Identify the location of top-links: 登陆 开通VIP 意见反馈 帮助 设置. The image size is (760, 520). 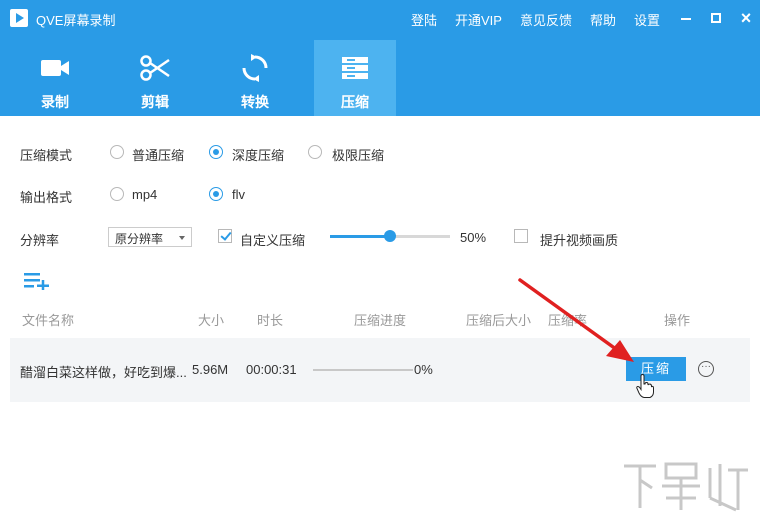
(535, 19).